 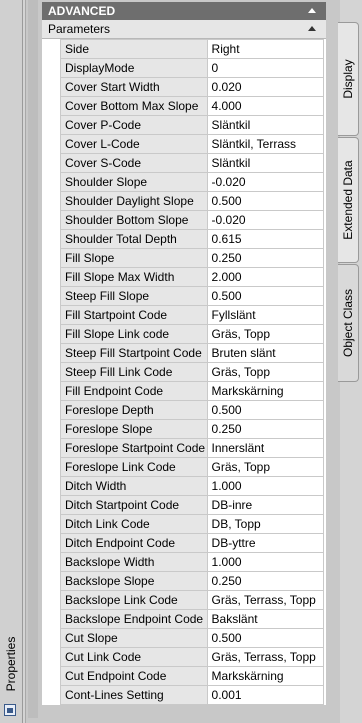 What do you see at coordinates (265, 543) in the screenshot?
I see `property-value: DB-yttre` at bounding box center [265, 543].